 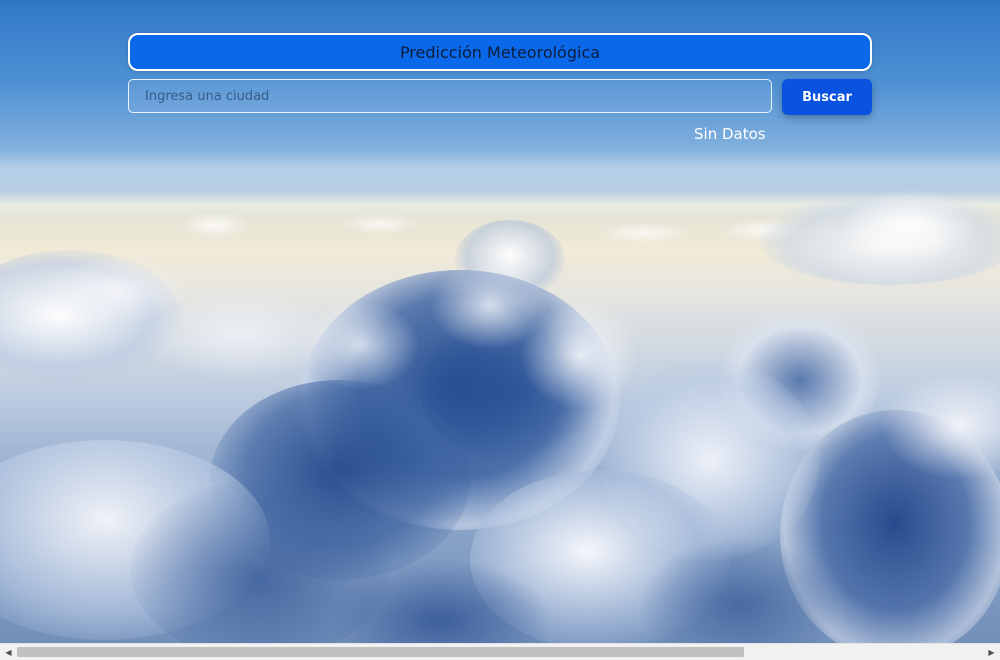 What do you see at coordinates (827, 97) in the screenshot?
I see `search-button: Buscar` at bounding box center [827, 97].